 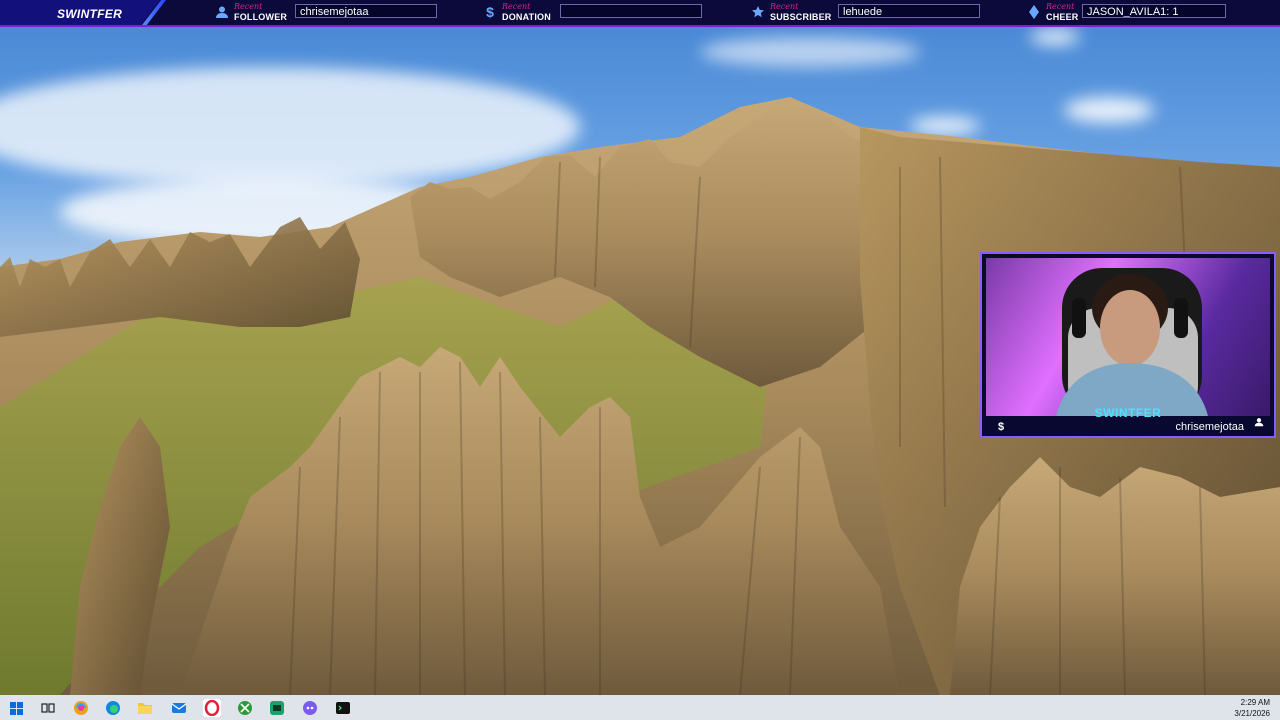 What do you see at coordinates (222, 12) in the screenshot?
I see `user-icon` at bounding box center [222, 12].